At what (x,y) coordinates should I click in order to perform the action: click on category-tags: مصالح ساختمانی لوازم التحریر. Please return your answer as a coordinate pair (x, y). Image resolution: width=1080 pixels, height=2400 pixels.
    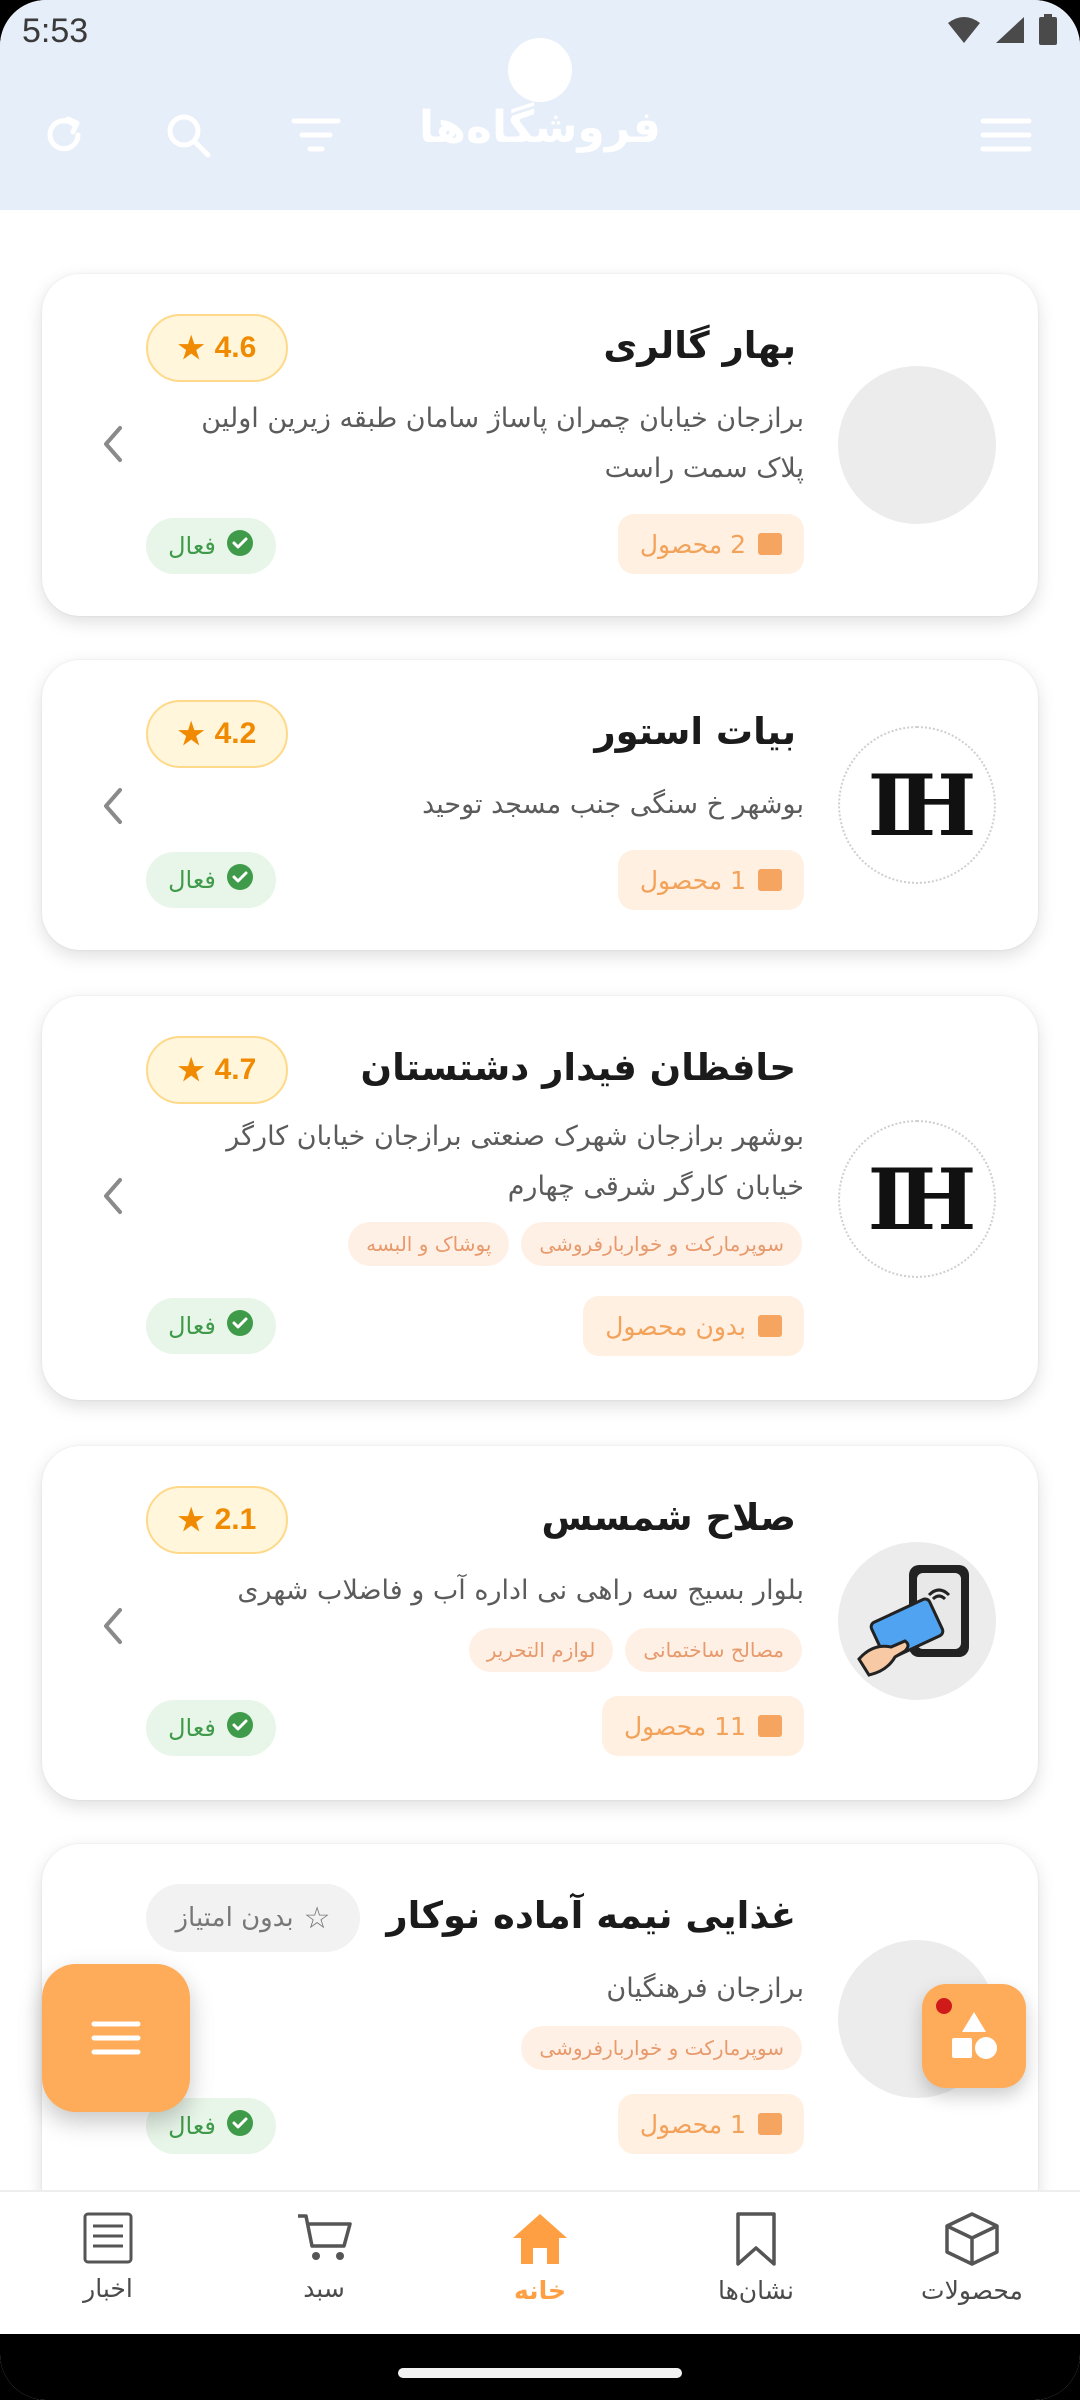
    Looking at the image, I should click on (635, 1650).